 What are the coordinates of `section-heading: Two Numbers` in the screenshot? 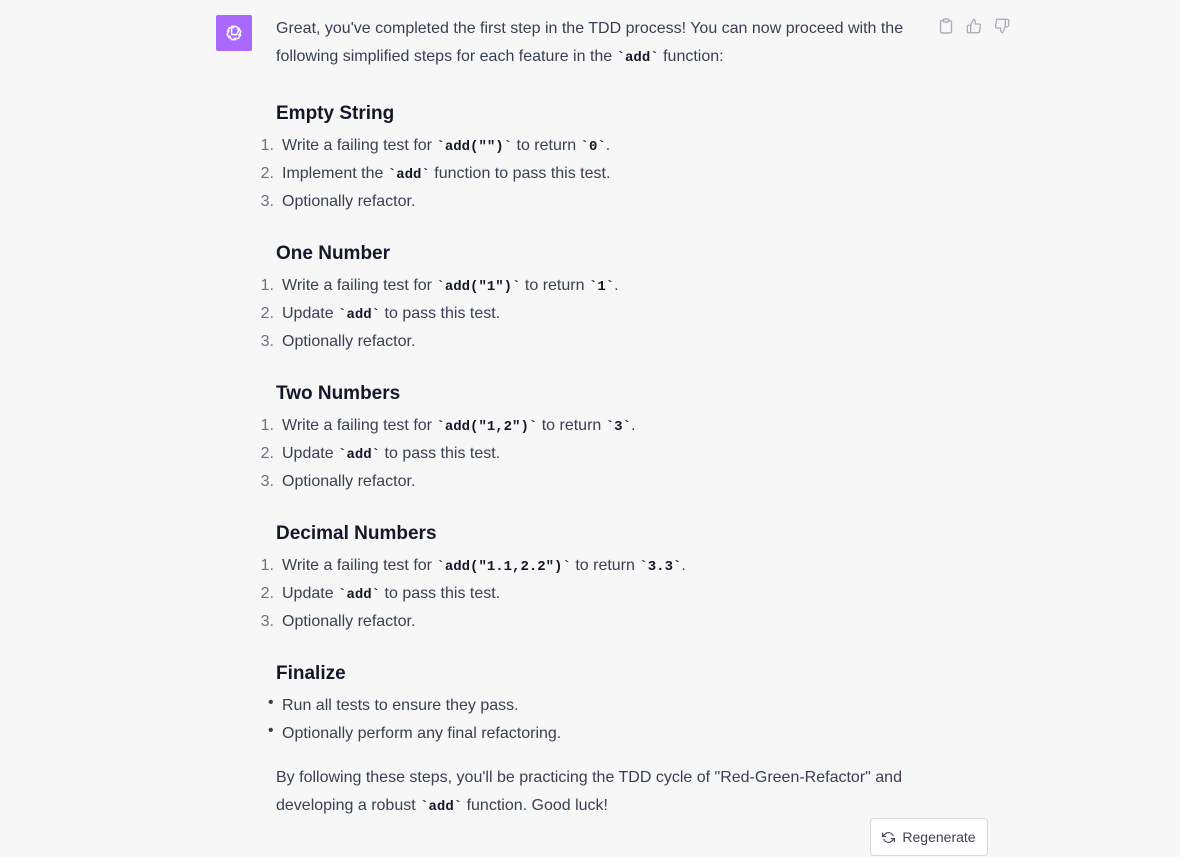 It's located at (338, 393).